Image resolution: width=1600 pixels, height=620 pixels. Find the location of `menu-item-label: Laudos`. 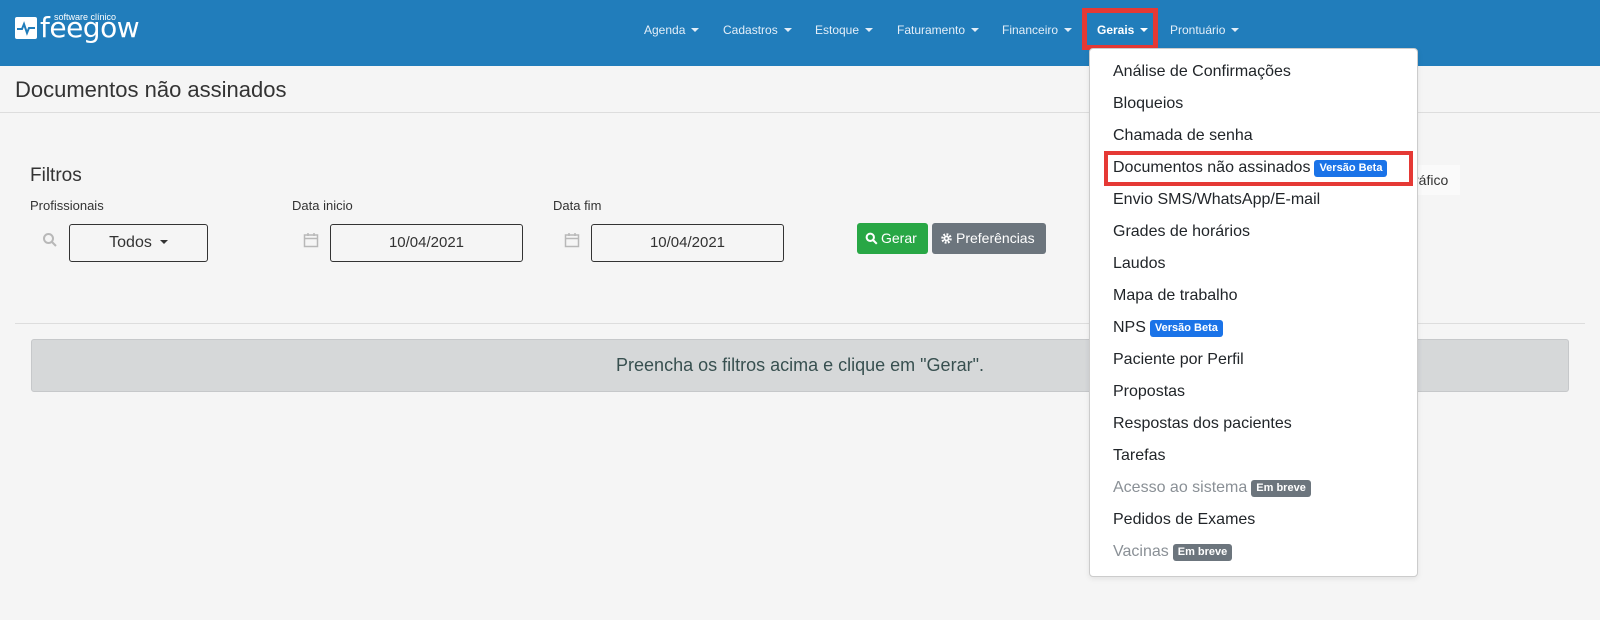

menu-item-label: Laudos is located at coordinates (1139, 263).